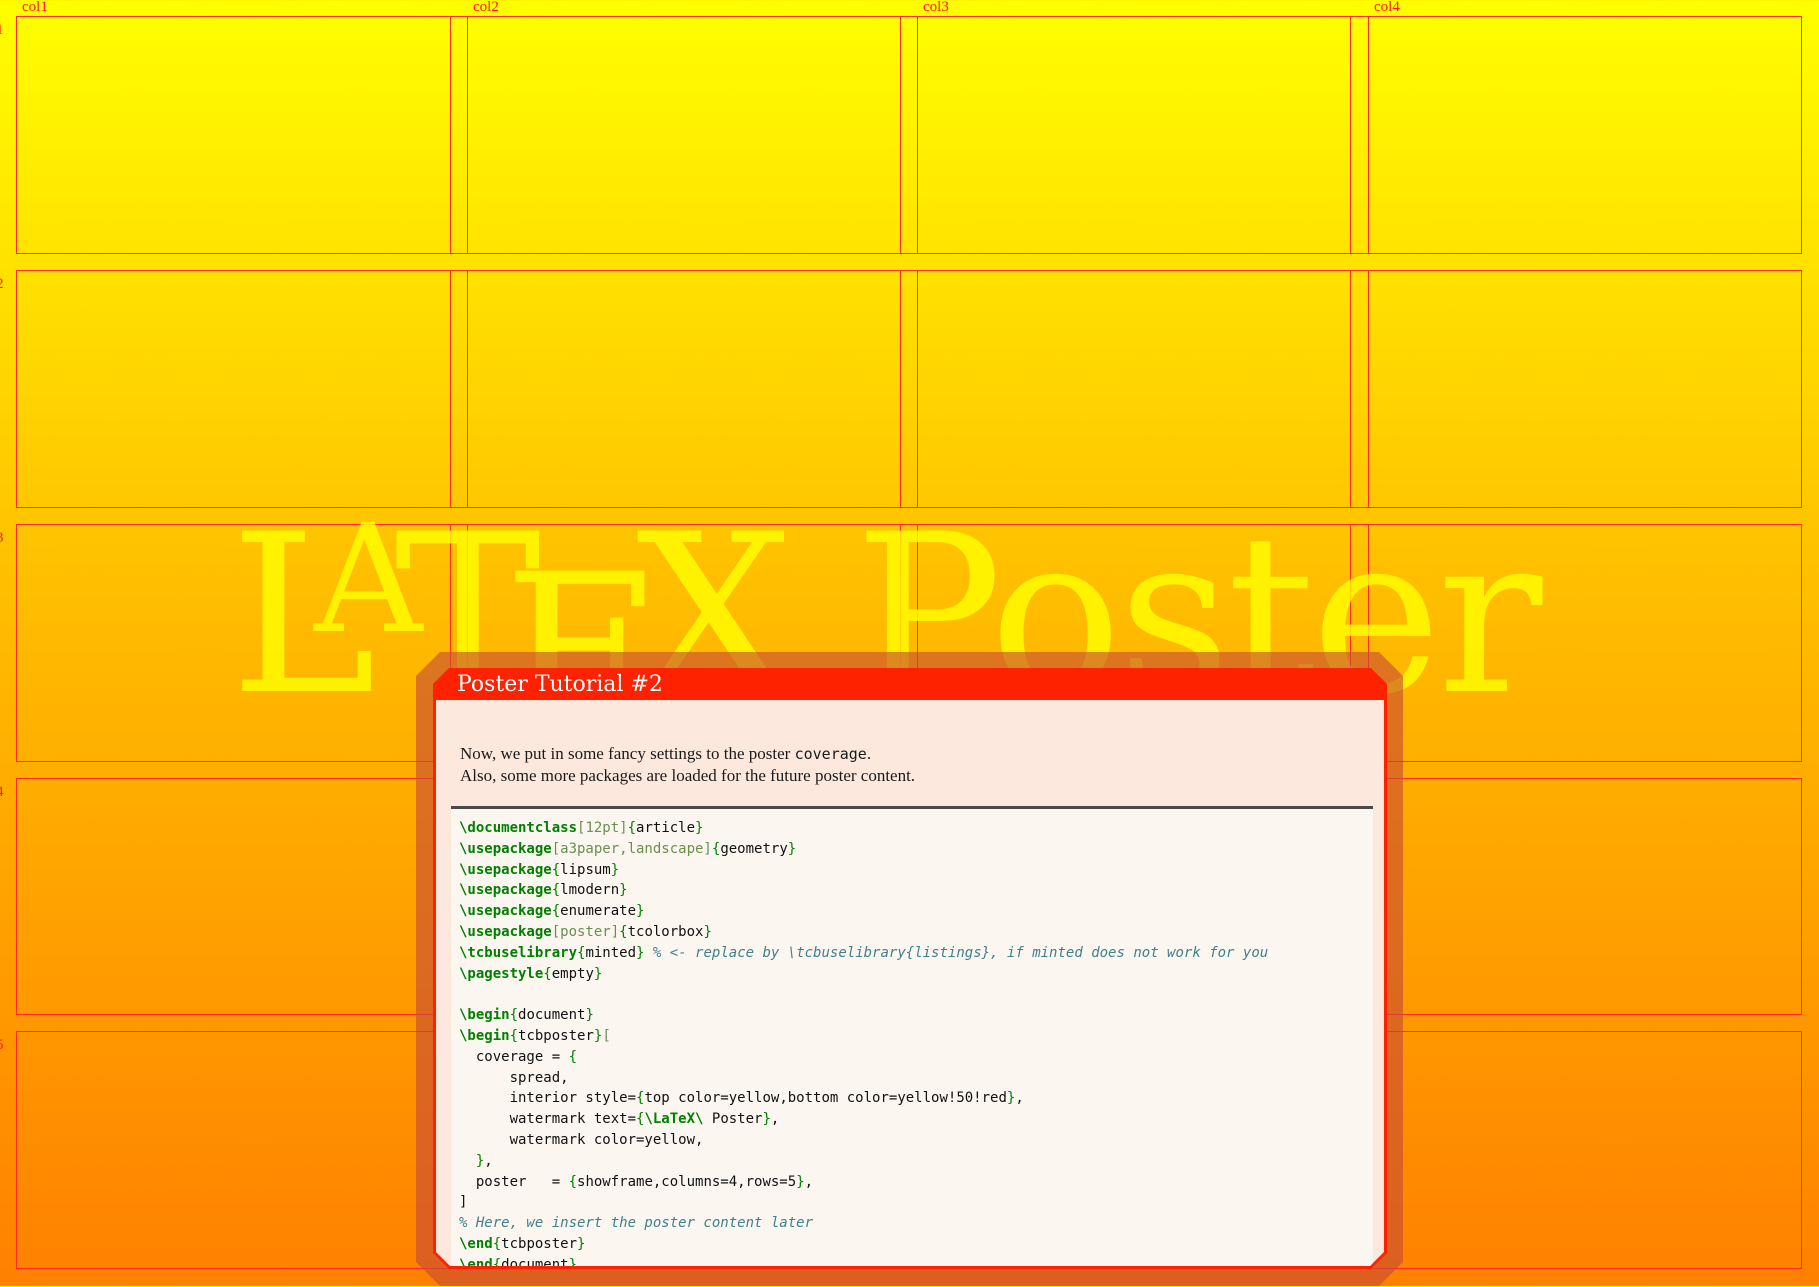 The image size is (1819, 1287). I want to click on row-label-1: 1, so click(2, 30).